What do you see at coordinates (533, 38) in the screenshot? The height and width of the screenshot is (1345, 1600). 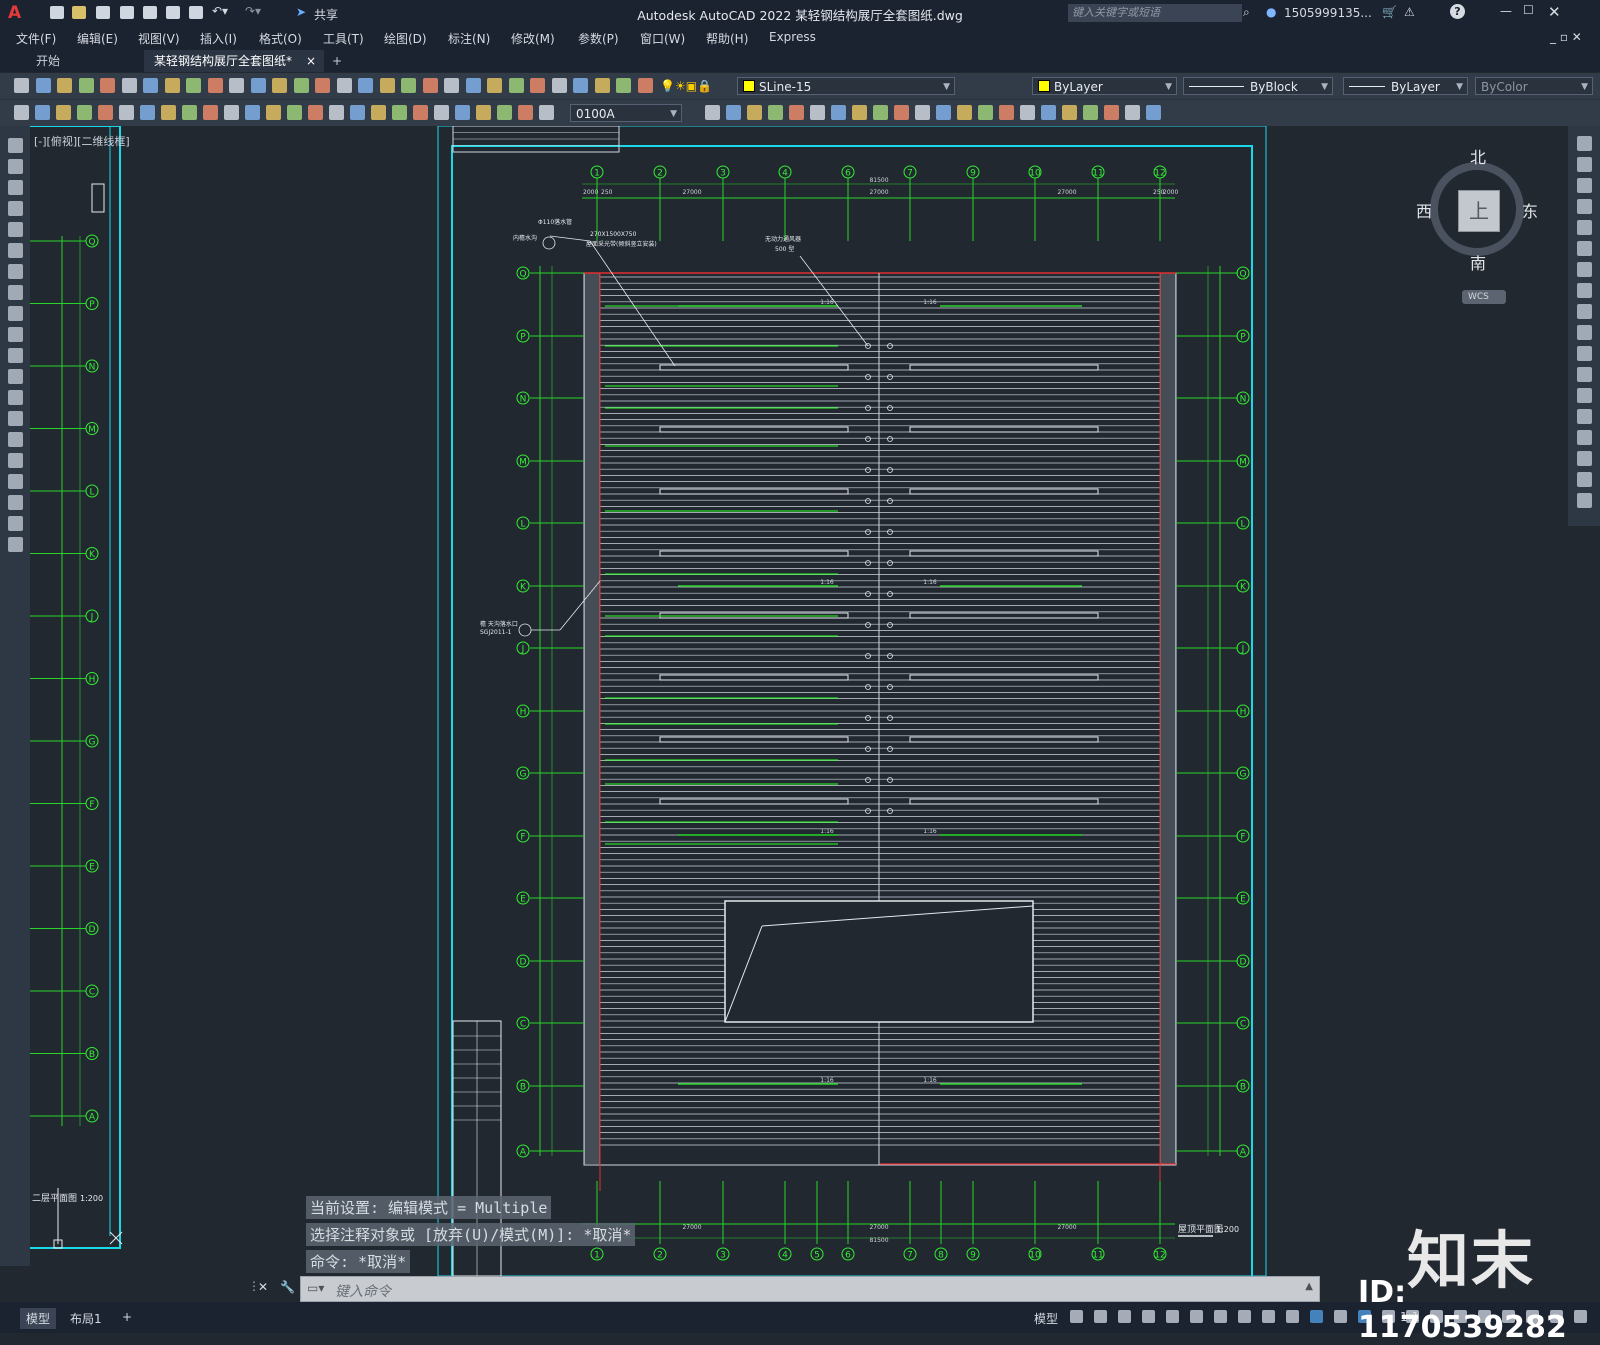 I see `menu-modify: 修改(M)` at bounding box center [533, 38].